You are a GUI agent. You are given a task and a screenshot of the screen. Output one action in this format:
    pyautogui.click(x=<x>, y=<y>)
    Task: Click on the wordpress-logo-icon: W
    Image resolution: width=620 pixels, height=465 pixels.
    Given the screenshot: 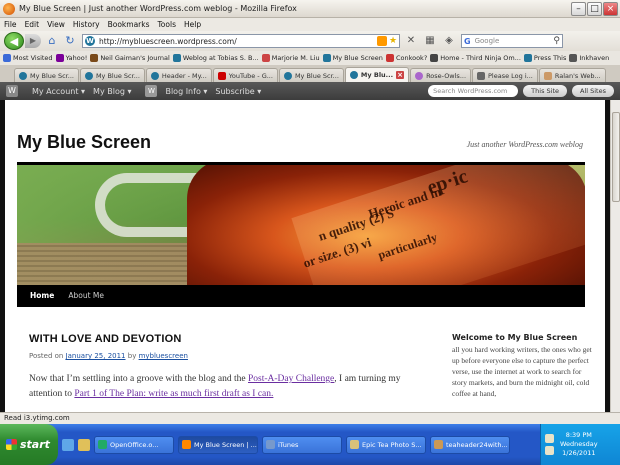 What is the action you would take?
    pyautogui.click(x=12, y=91)
    